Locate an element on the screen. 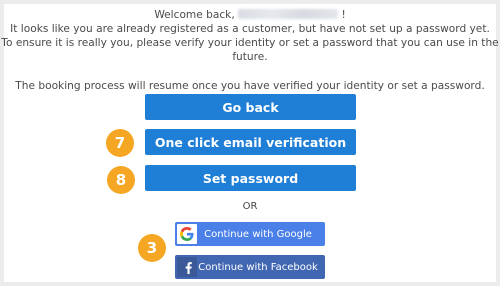  one-click-email-verification-button: One click email verification is located at coordinates (250, 142).